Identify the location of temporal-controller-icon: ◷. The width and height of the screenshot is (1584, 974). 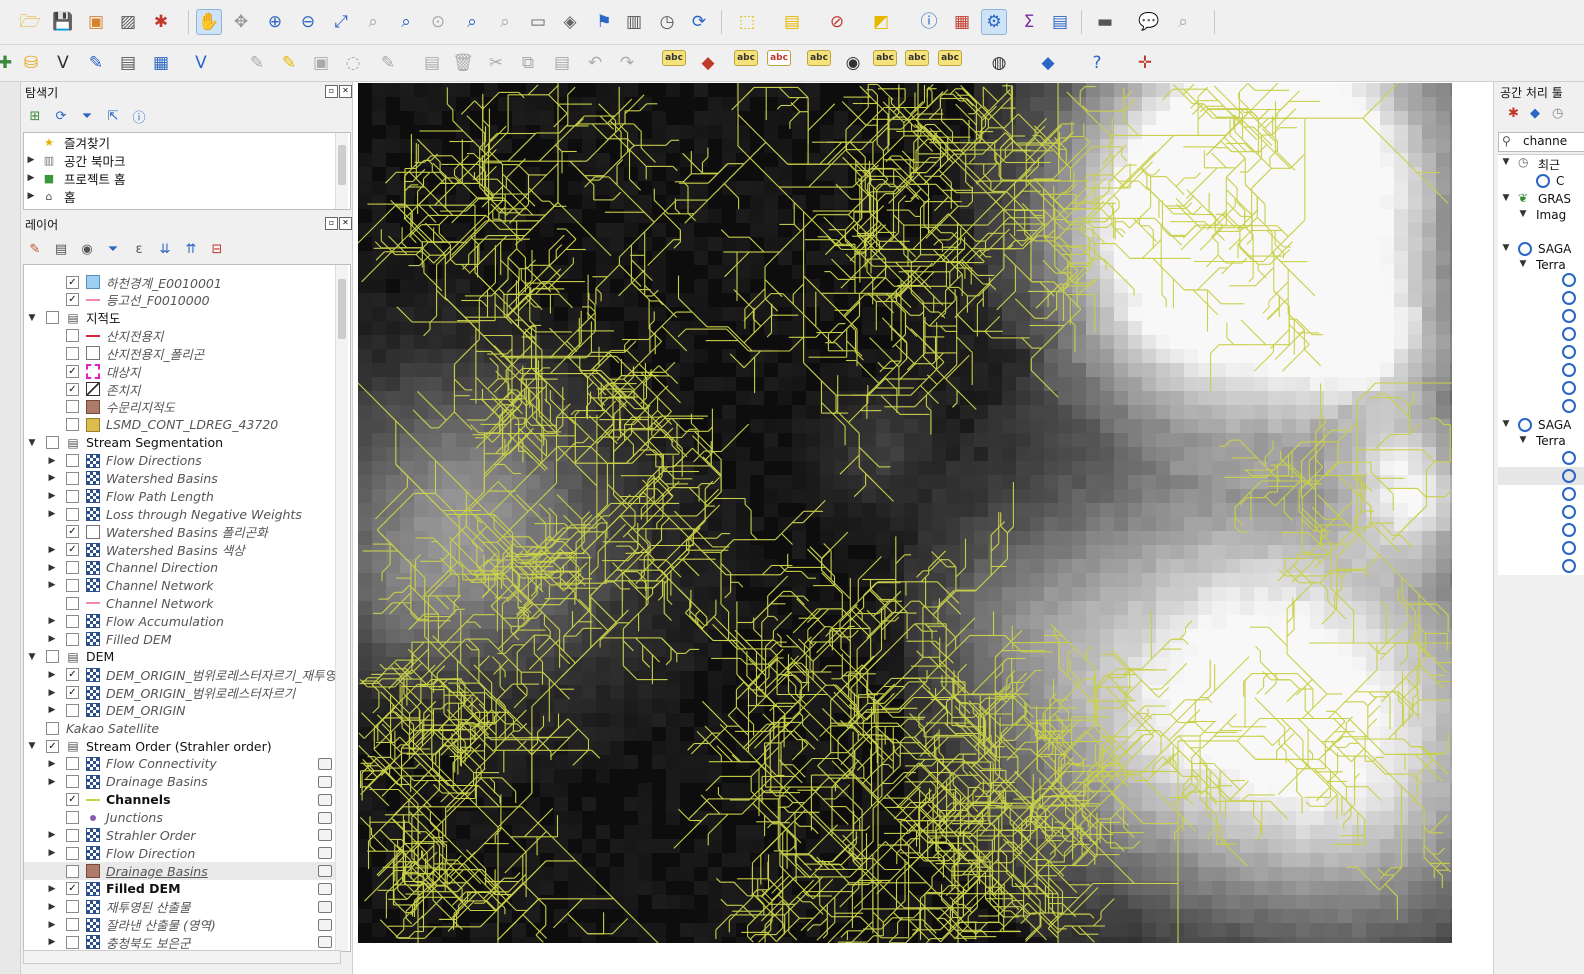
(667, 22).